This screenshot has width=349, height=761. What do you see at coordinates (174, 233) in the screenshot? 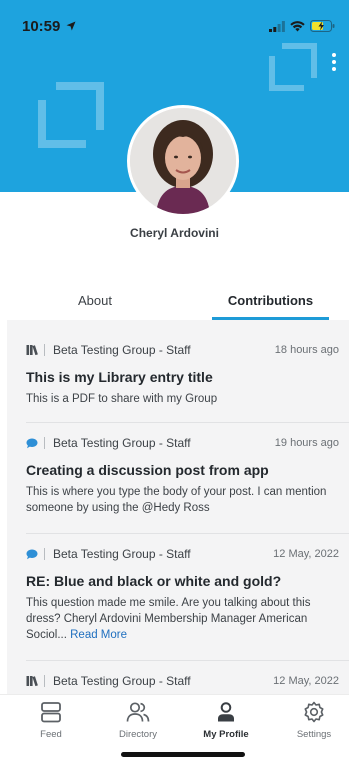
I see `profile-name: Cheryl Ardovini` at bounding box center [174, 233].